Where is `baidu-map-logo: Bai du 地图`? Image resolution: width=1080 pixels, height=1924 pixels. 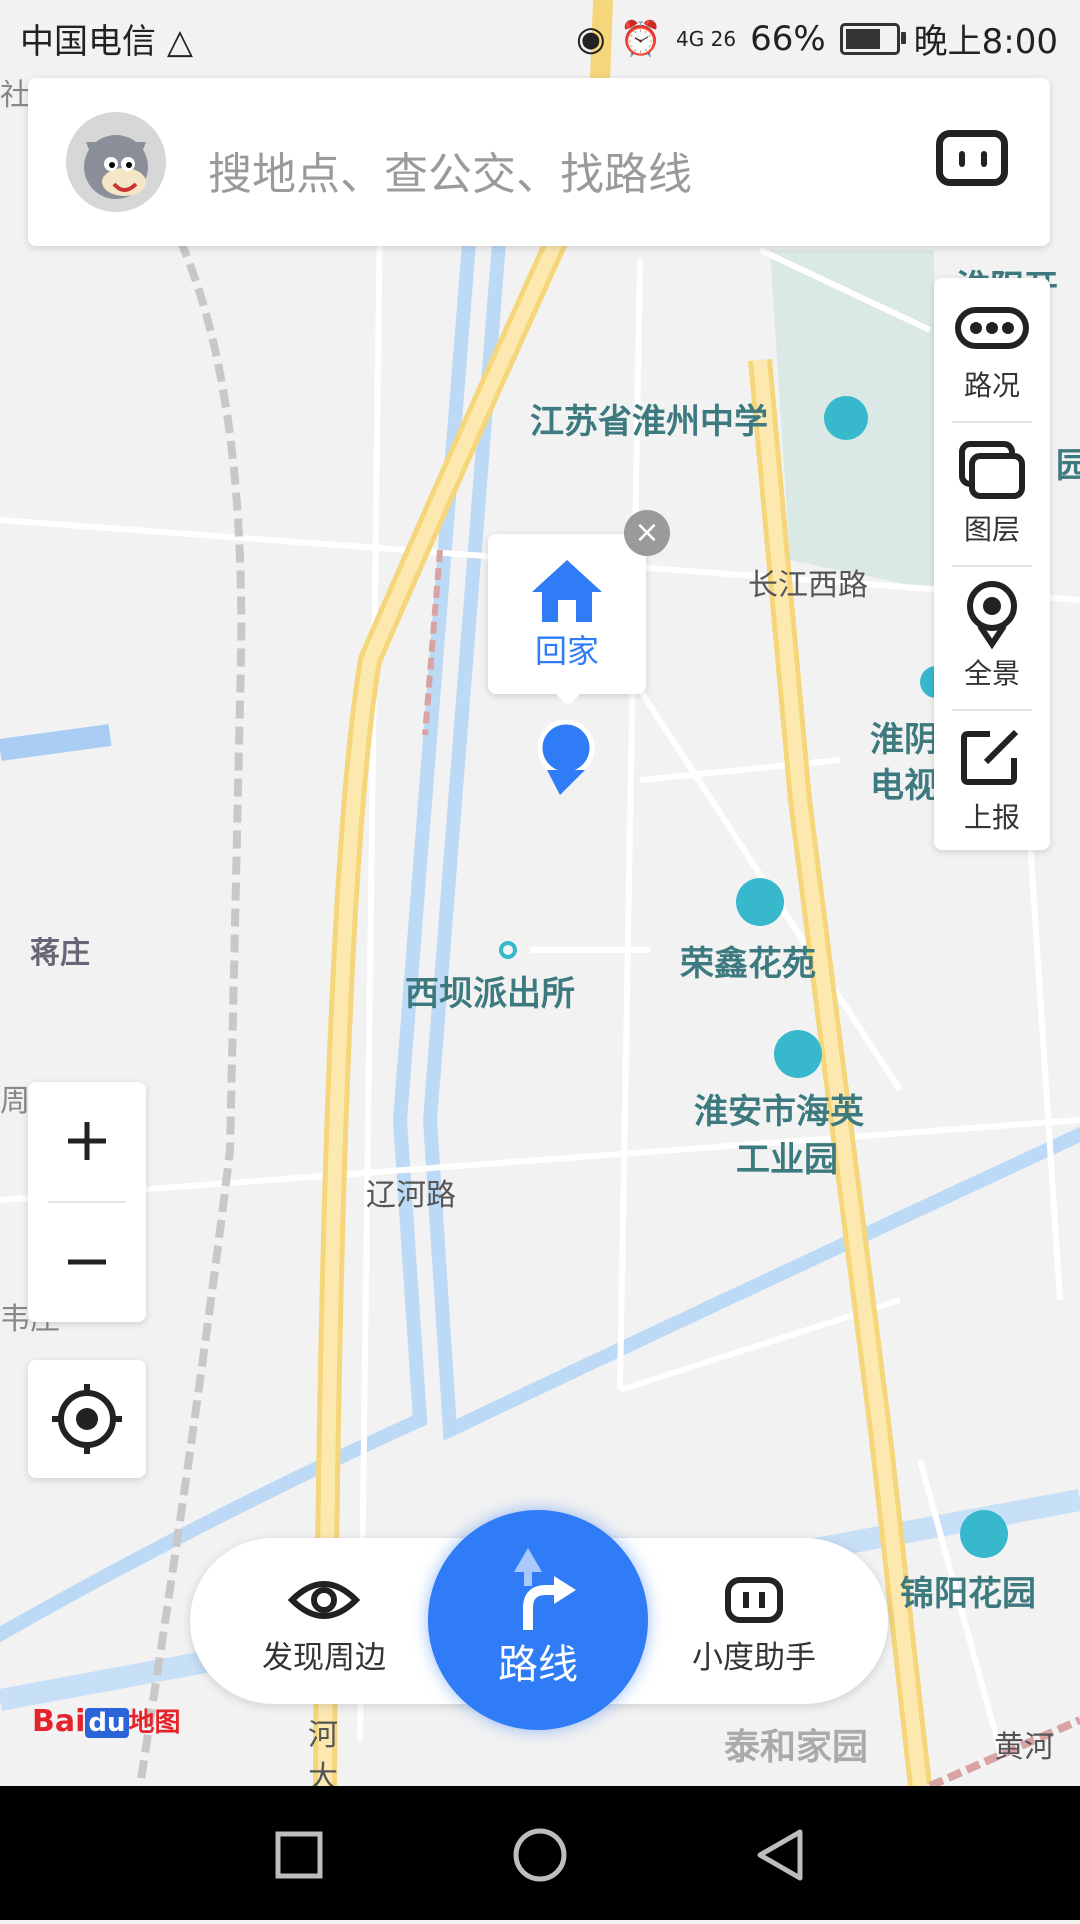 baidu-map-logo: Bai du 地图 is located at coordinates (106, 1720).